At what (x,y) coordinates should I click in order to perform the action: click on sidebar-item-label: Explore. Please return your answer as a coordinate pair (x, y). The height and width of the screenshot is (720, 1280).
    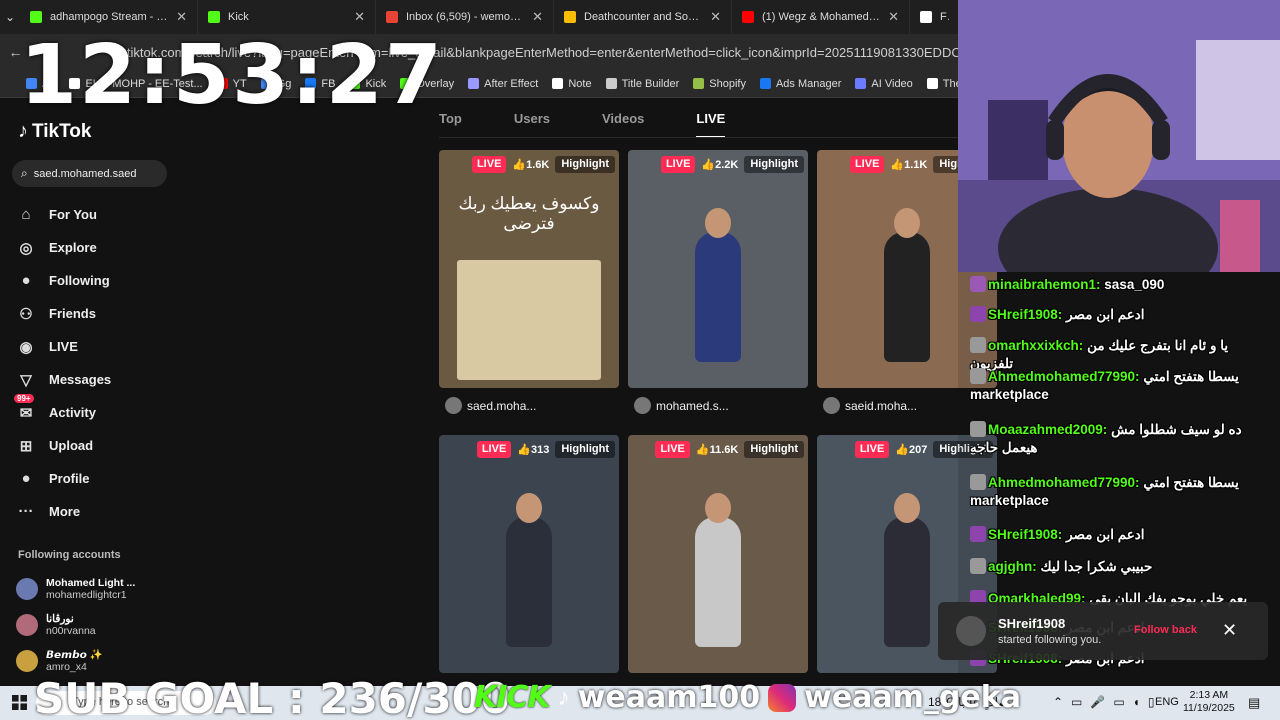
    Looking at the image, I should click on (73, 247).